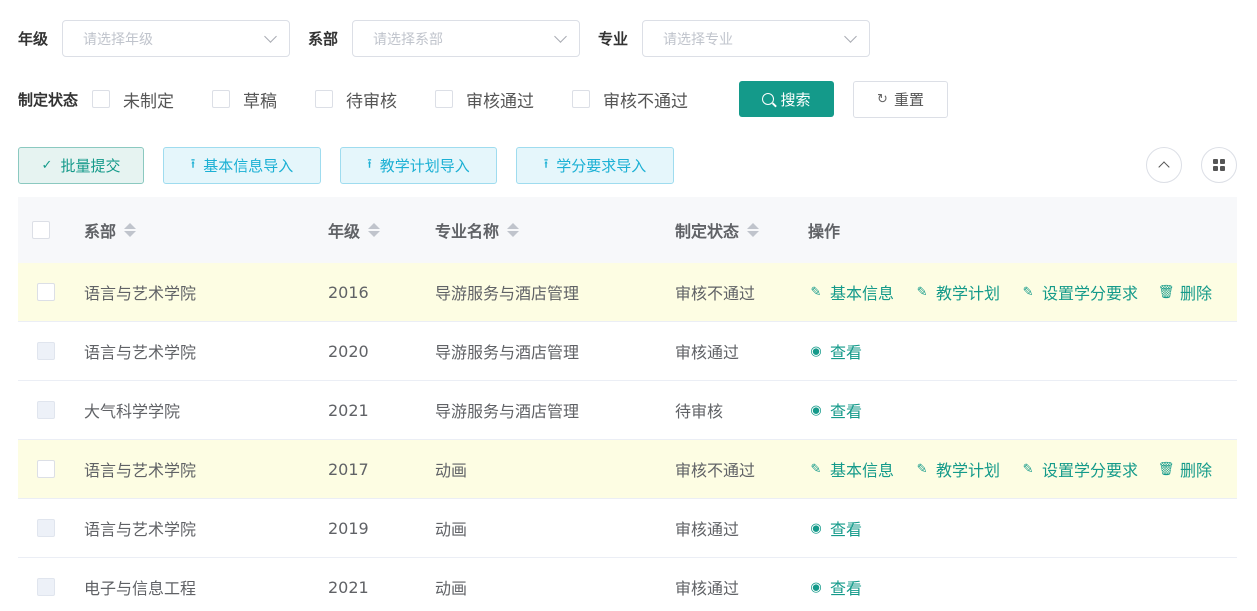  I want to click on status-filter-label: 制定状态, so click(48, 99).